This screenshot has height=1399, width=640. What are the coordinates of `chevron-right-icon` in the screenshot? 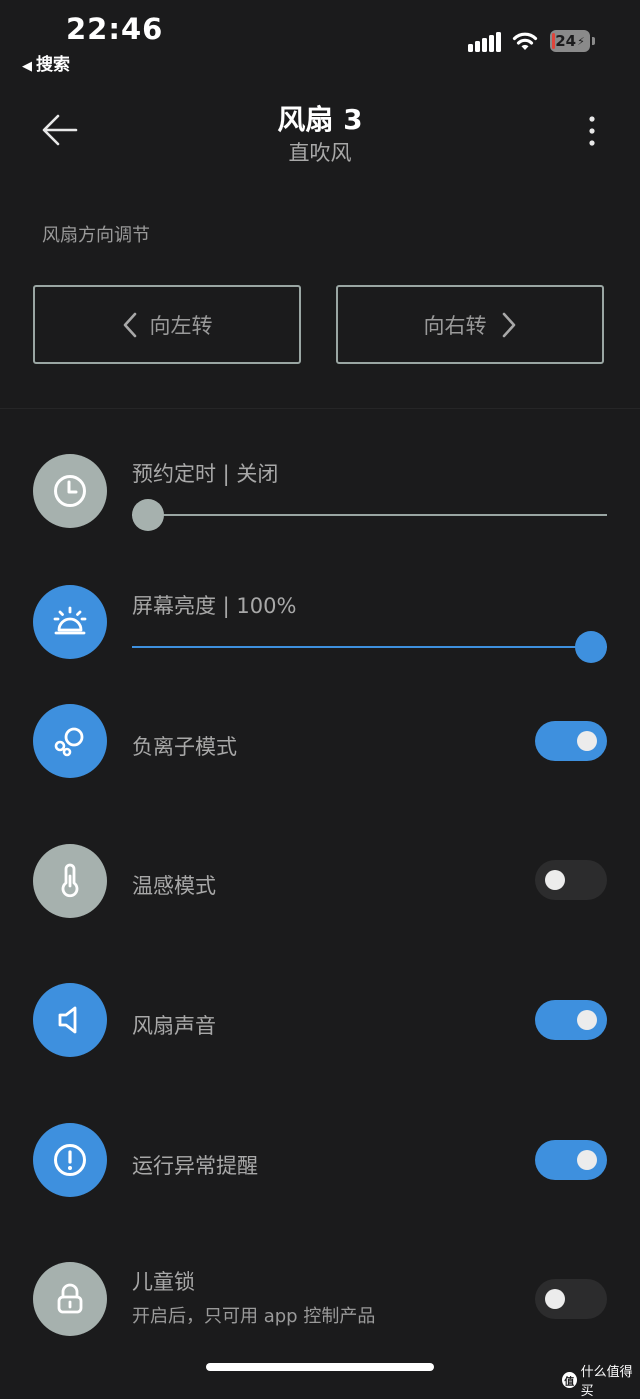 It's located at (508, 324).